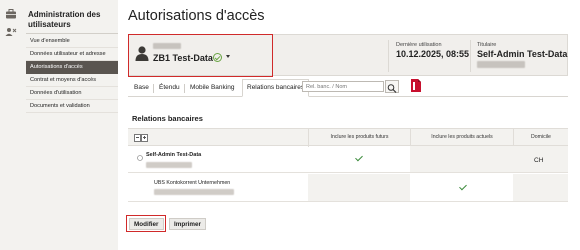 This screenshot has height=250, width=580. I want to click on table-row: Self-Admin Test-Data CH, so click(348, 159).